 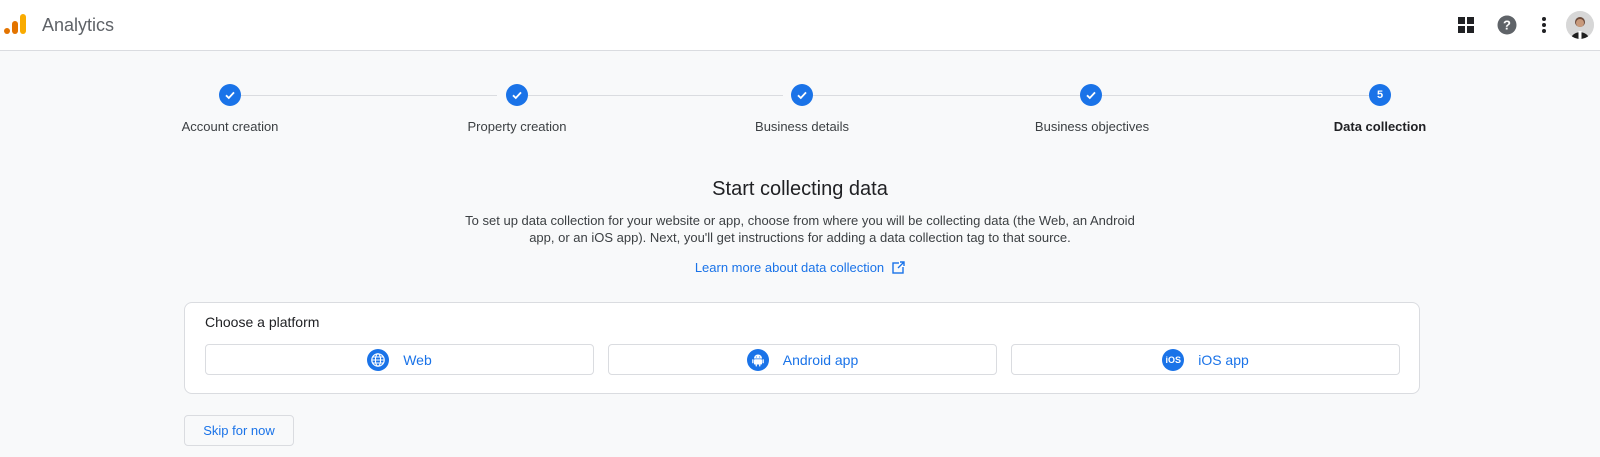 What do you see at coordinates (517, 95) in the screenshot?
I see `step-2-check-icon` at bounding box center [517, 95].